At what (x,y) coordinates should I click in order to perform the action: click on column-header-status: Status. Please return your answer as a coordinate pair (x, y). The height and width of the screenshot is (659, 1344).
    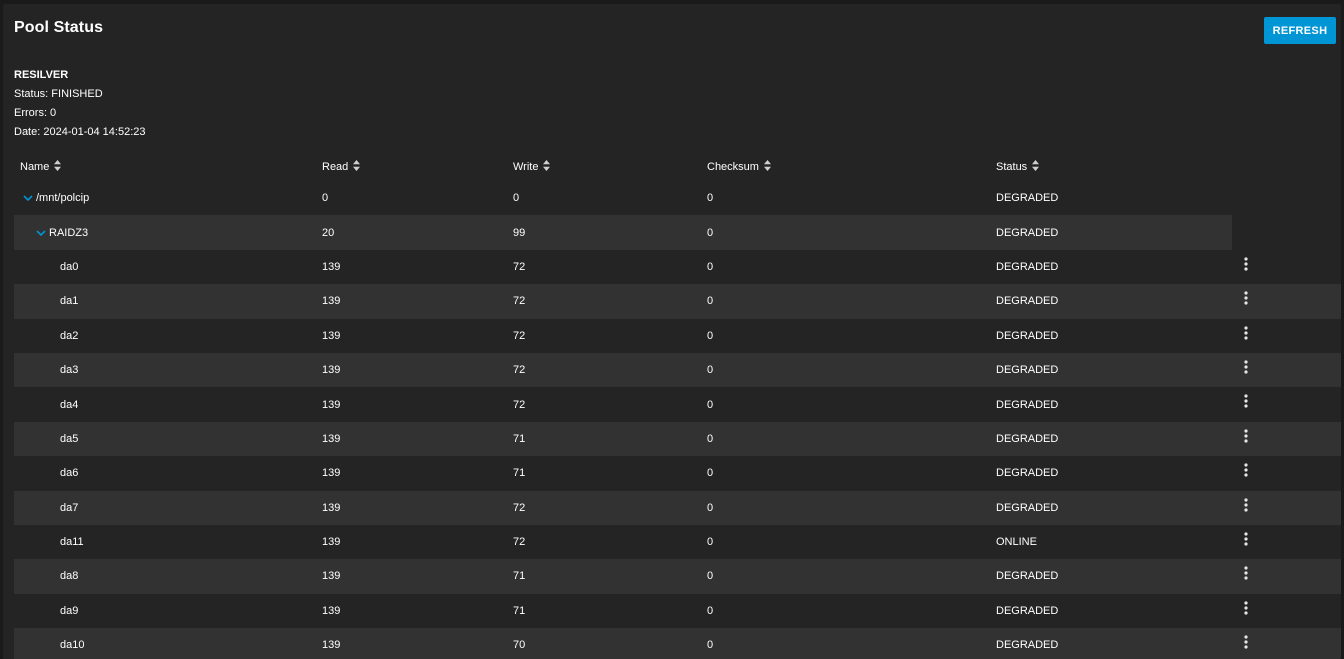
    Looking at the image, I should click on (1018, 165).